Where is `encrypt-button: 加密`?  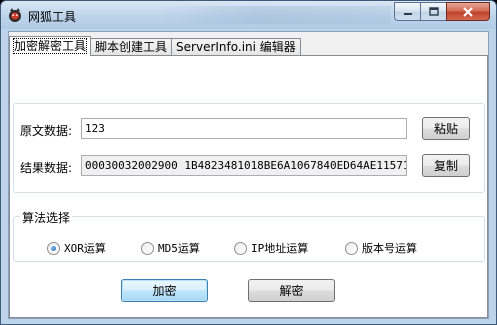
encrypt-button: 加密 is located at coordinates (164, 290).